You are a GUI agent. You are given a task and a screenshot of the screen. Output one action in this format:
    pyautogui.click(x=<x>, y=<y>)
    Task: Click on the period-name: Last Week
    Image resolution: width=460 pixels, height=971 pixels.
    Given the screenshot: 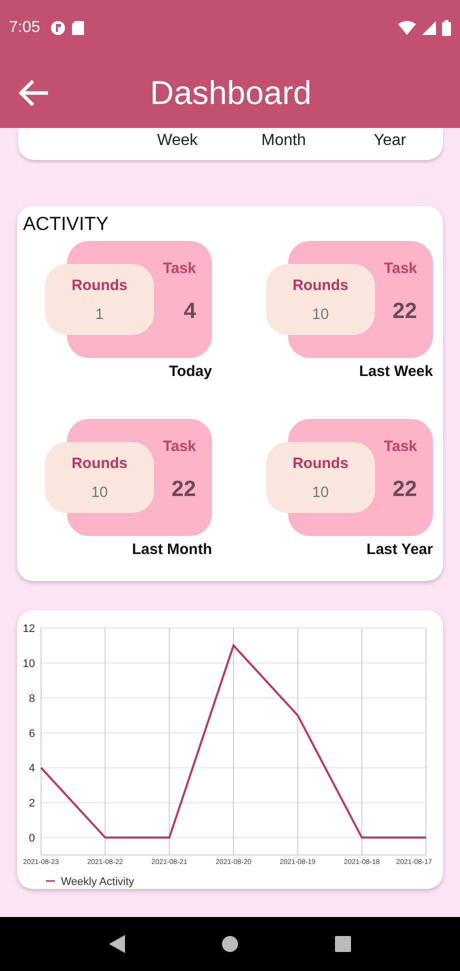 What is the action you would take?
    pyautogui.click(x=396, y=371)
    